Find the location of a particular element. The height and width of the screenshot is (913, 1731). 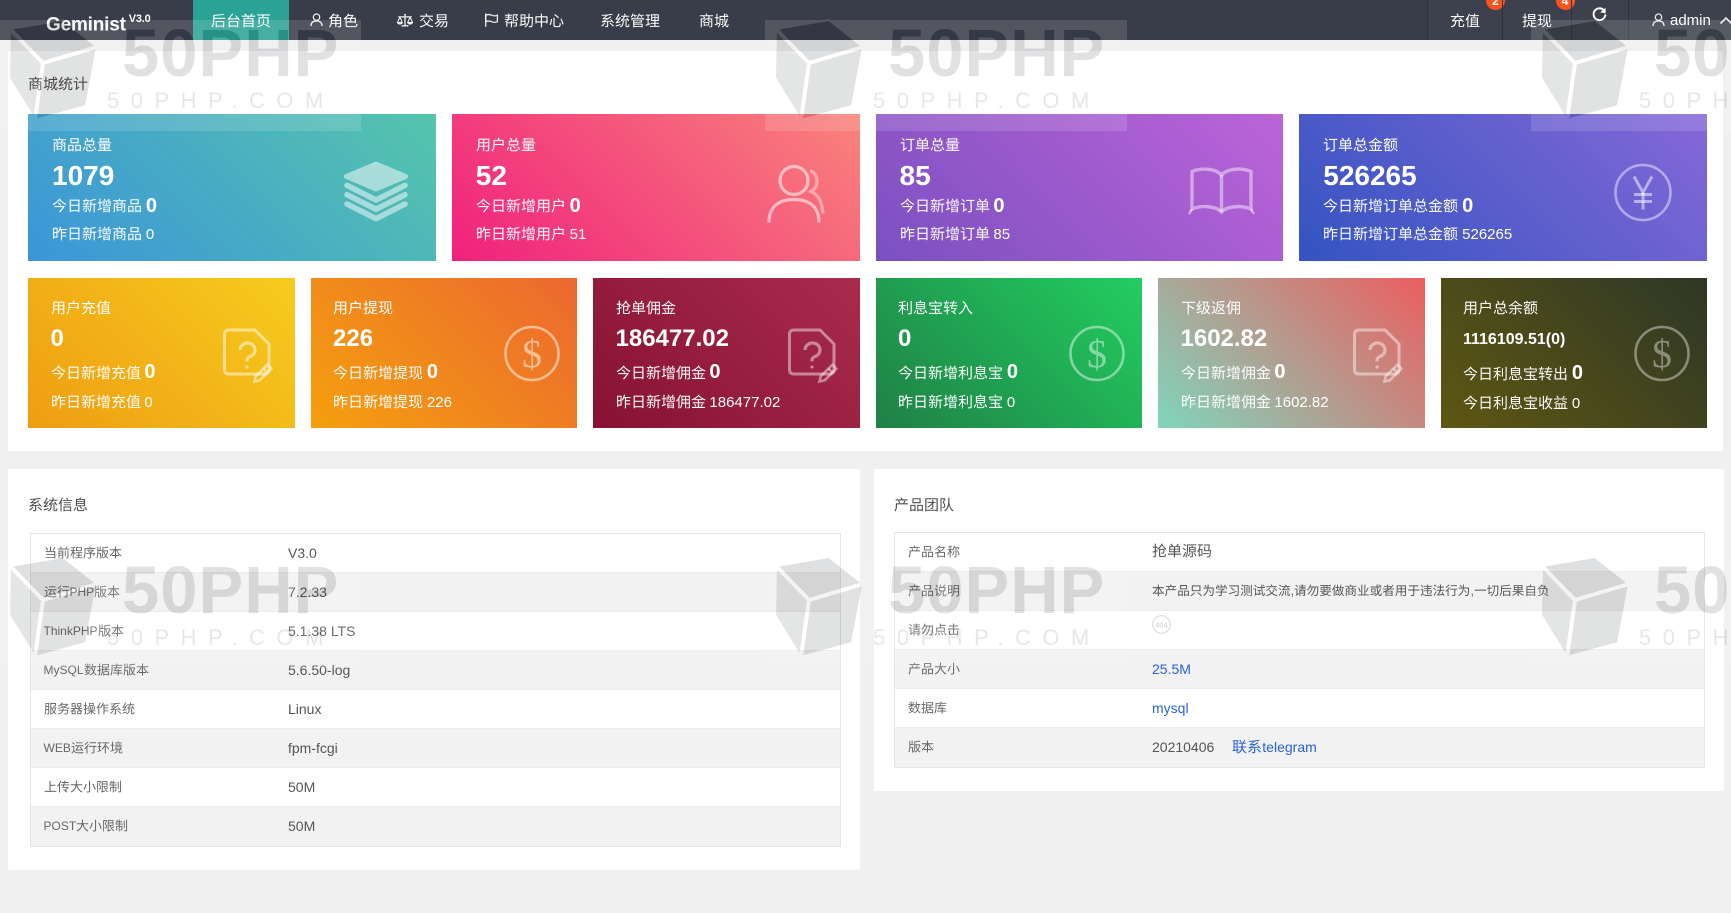

svg-text: 404 is located at coordinates (1161, 625).